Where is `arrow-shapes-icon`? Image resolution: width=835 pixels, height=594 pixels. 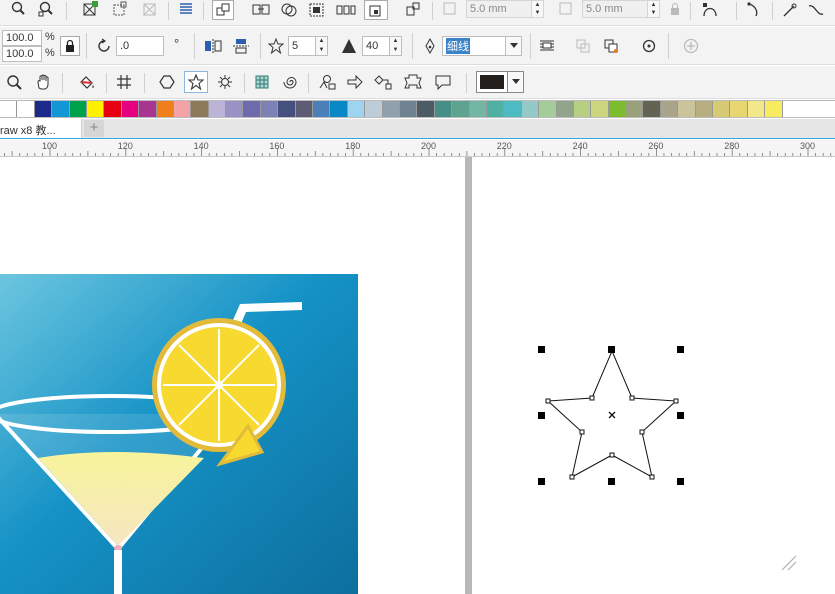
arrow-shapes-icon is located at coordinates (355, 82).